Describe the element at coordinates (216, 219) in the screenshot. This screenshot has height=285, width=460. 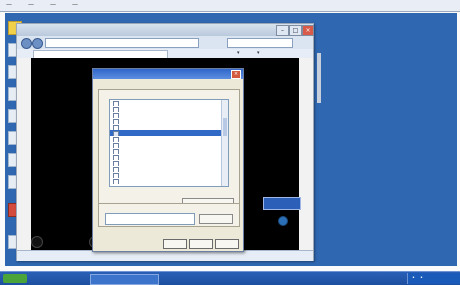
I see `reset-button` at that location.